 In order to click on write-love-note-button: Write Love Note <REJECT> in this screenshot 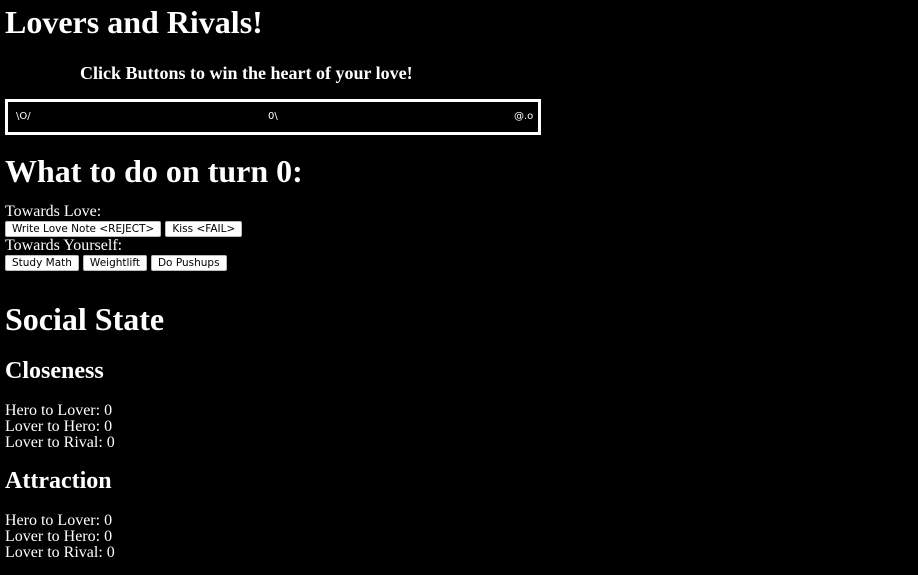, I will do `click(83, 229)`.